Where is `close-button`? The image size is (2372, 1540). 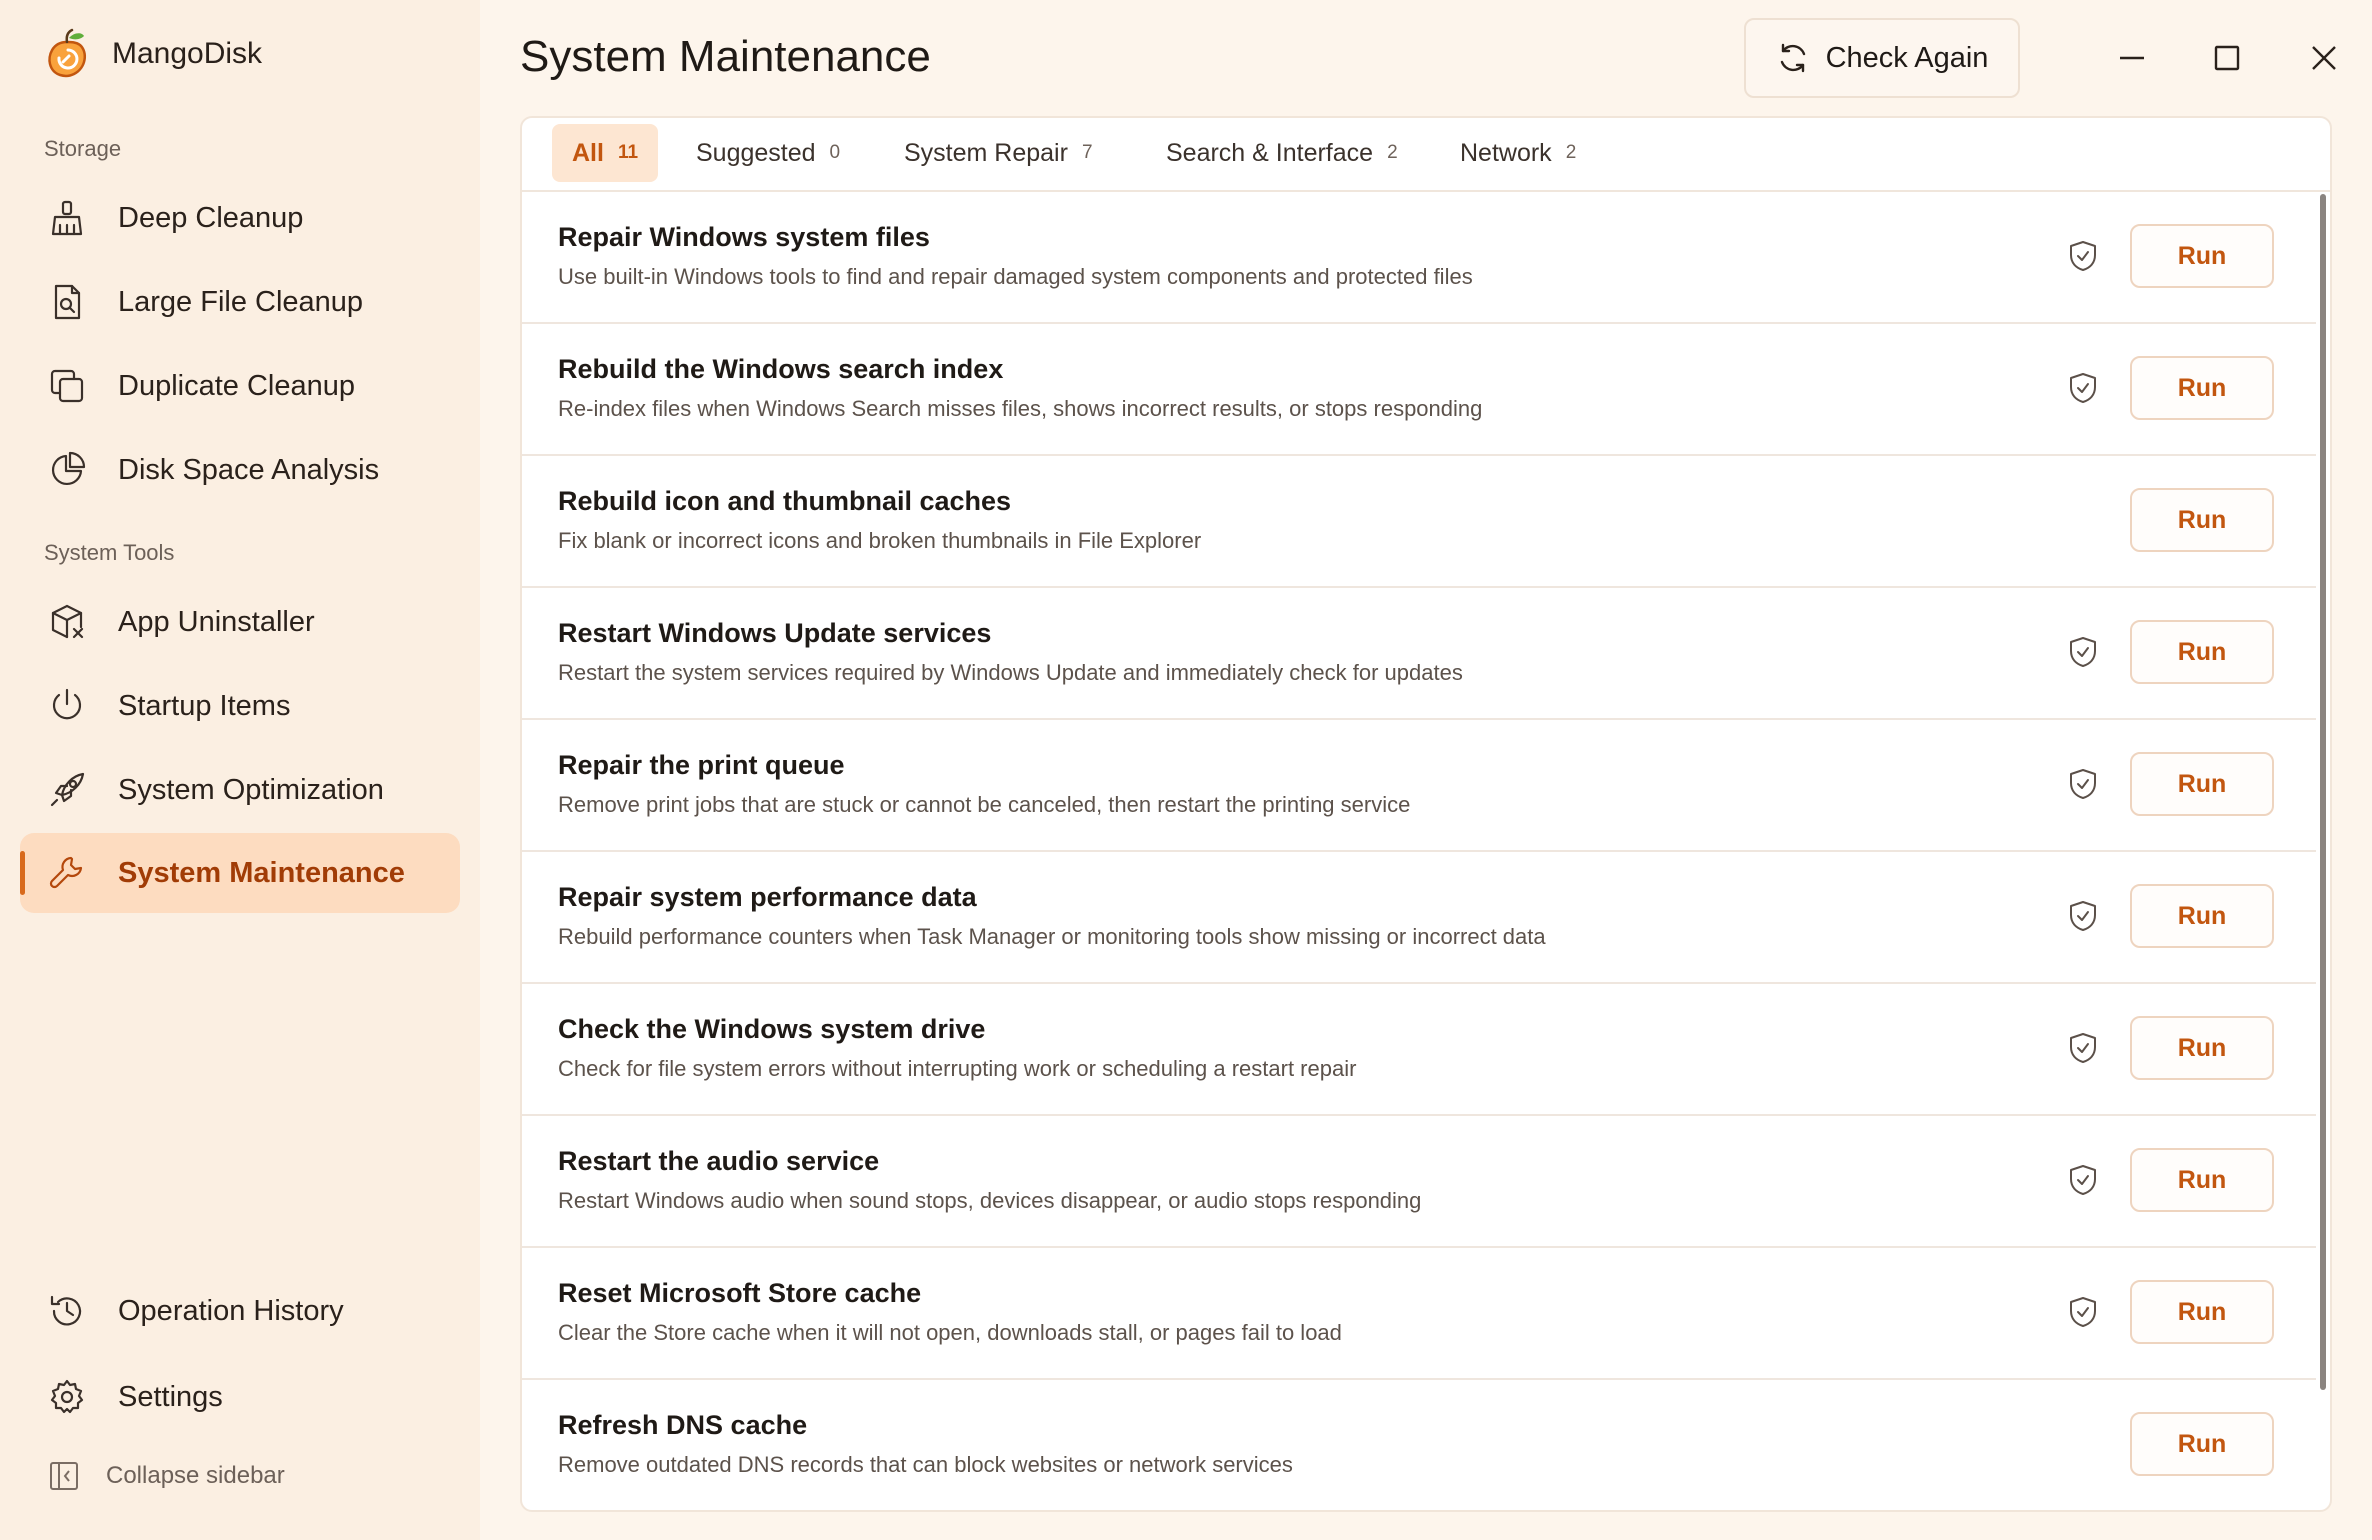
close-button is located at coordinates (2324, 58).